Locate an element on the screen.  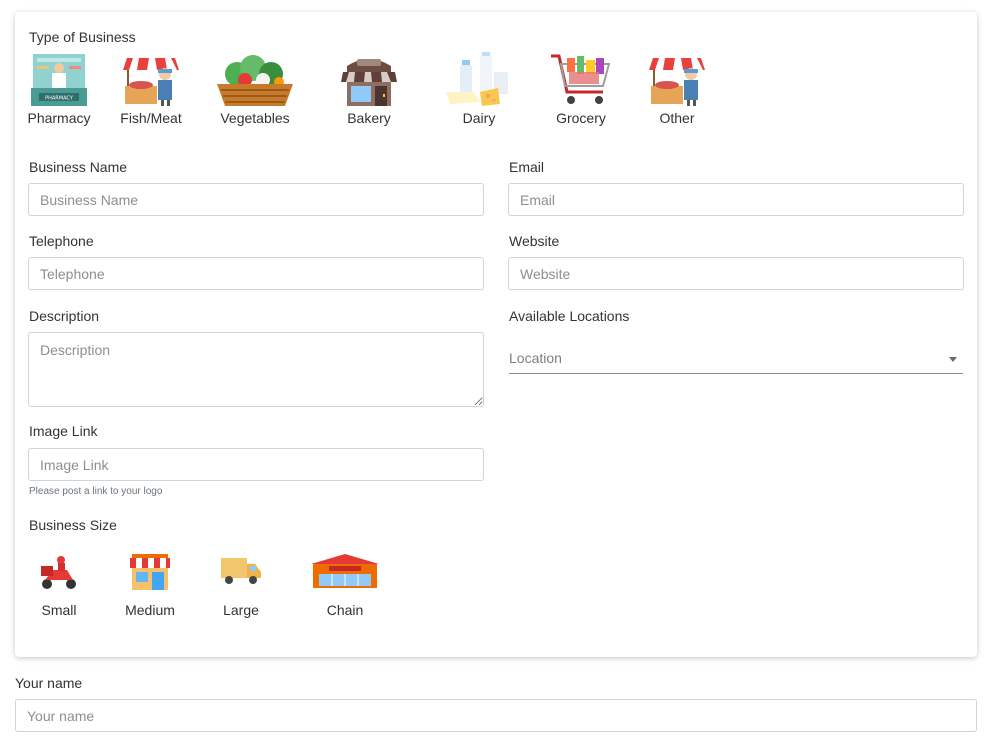
business-type-bakery: Bakery is located at coordinates (369, 89).